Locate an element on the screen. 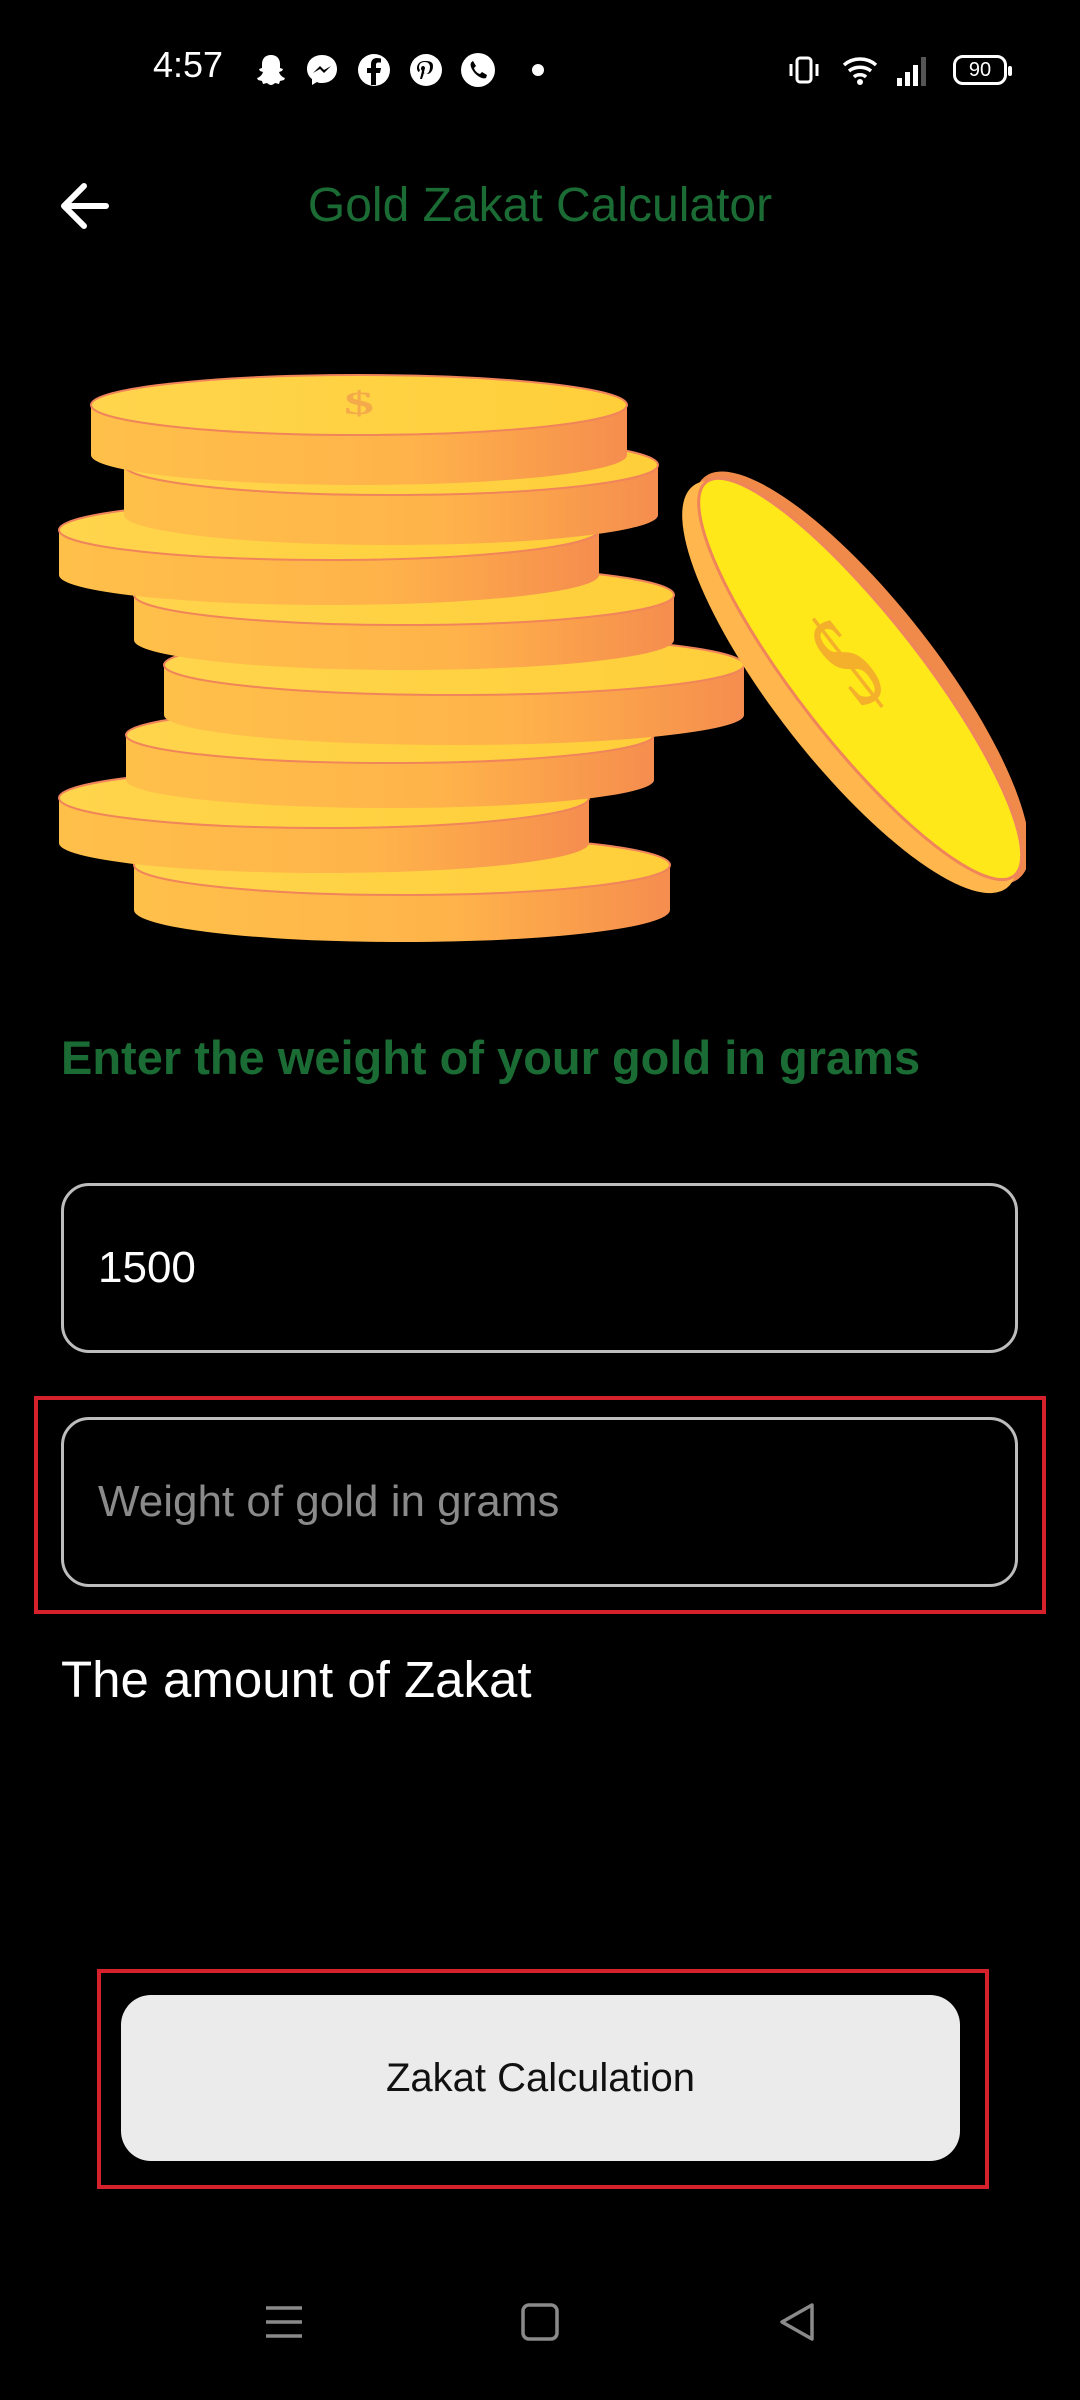 This screenshot has height=2400, width=1080. weight-grams-input is located at coordinates (539, 1502).